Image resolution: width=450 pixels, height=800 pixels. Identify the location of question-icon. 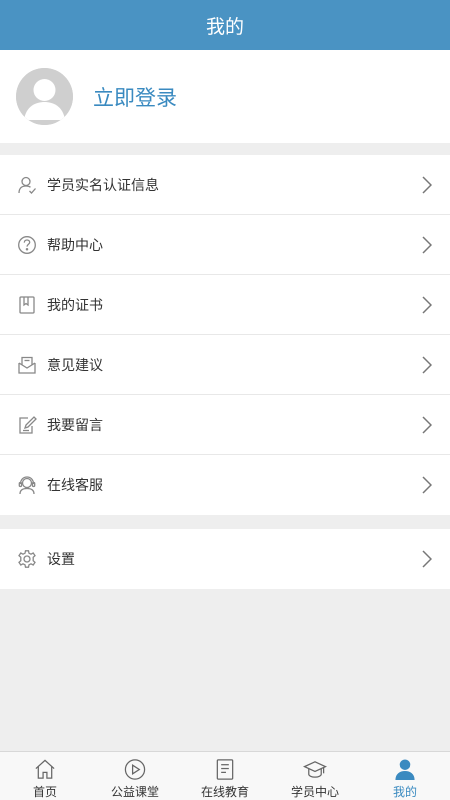
(27, 245).